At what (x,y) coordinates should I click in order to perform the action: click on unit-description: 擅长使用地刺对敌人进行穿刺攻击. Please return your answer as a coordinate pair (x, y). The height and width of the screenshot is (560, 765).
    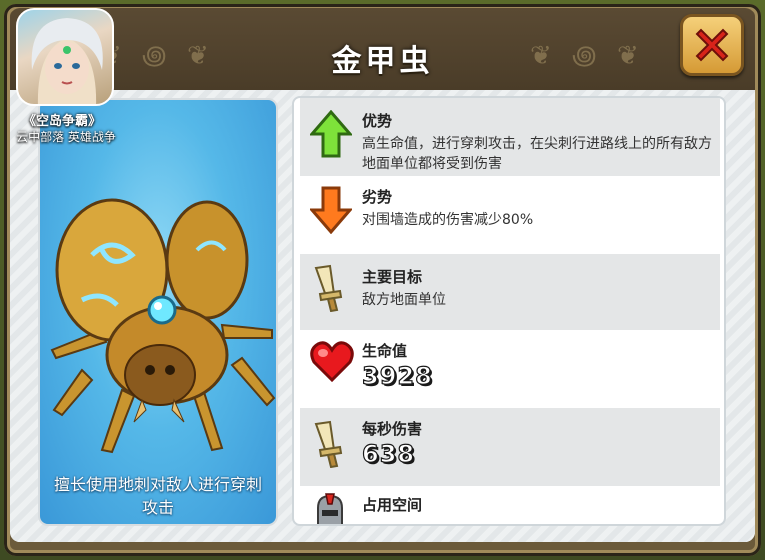
    Looking at the image, I should click on (157, 496).